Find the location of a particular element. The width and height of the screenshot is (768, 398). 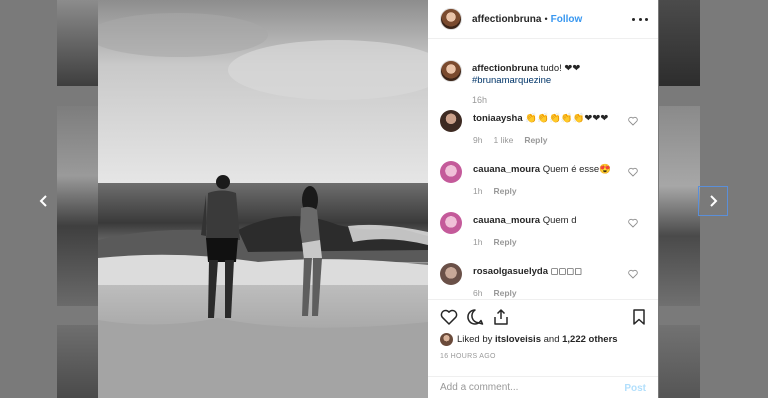

liked-by-prefix: Liked by is located at coordinates (475, 339).